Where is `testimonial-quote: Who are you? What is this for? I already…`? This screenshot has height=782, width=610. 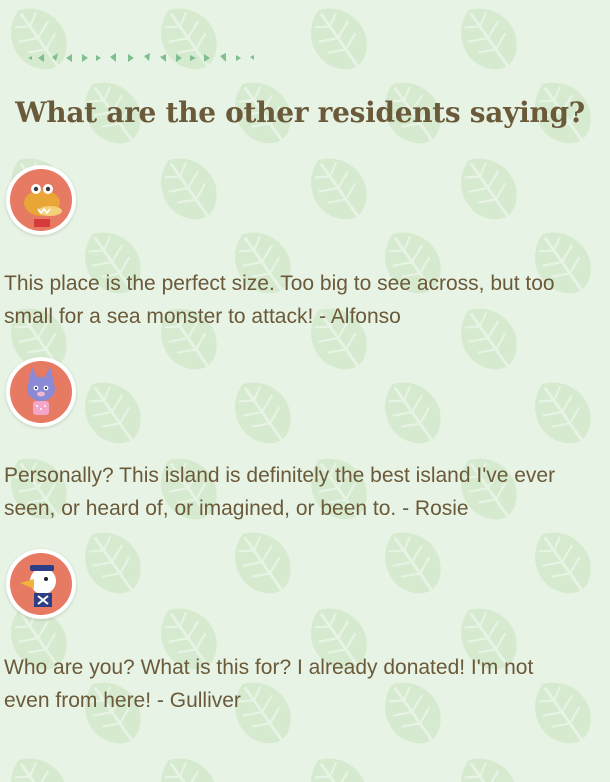
testimonial-quote: Who are you? What is this for? I already… is located at coordinates (269, 684).